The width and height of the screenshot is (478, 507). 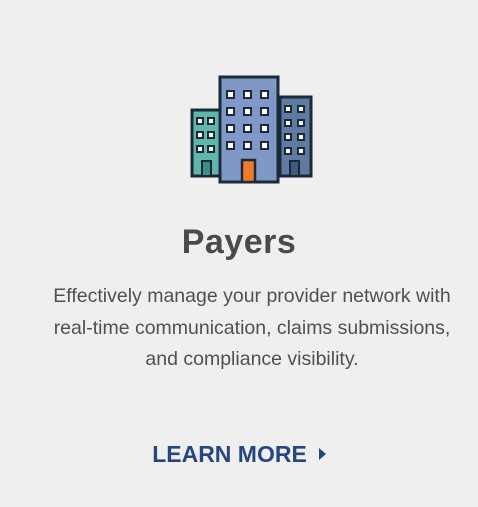 I want to click on caret-right-icon, so click(x=322, y=454).